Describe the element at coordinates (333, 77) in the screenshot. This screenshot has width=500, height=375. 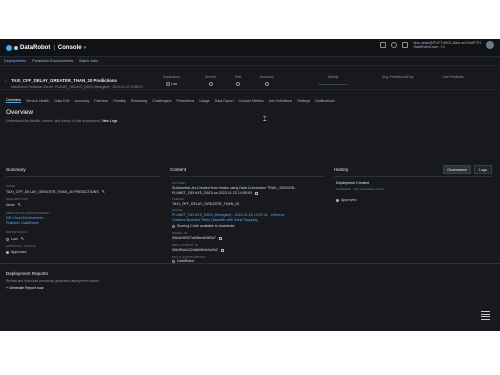
I see `stat-label: Activity` at that location.